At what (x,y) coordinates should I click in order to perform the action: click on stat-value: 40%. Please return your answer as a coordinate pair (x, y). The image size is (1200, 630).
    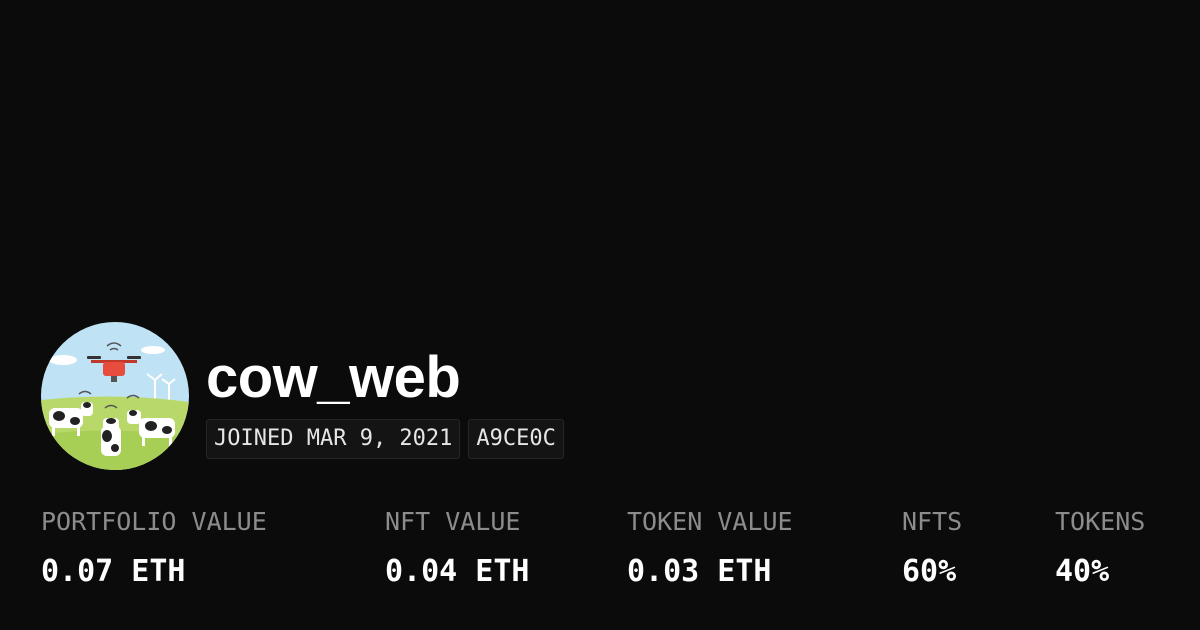
    Looking at the image, I should click on (1082, 571).